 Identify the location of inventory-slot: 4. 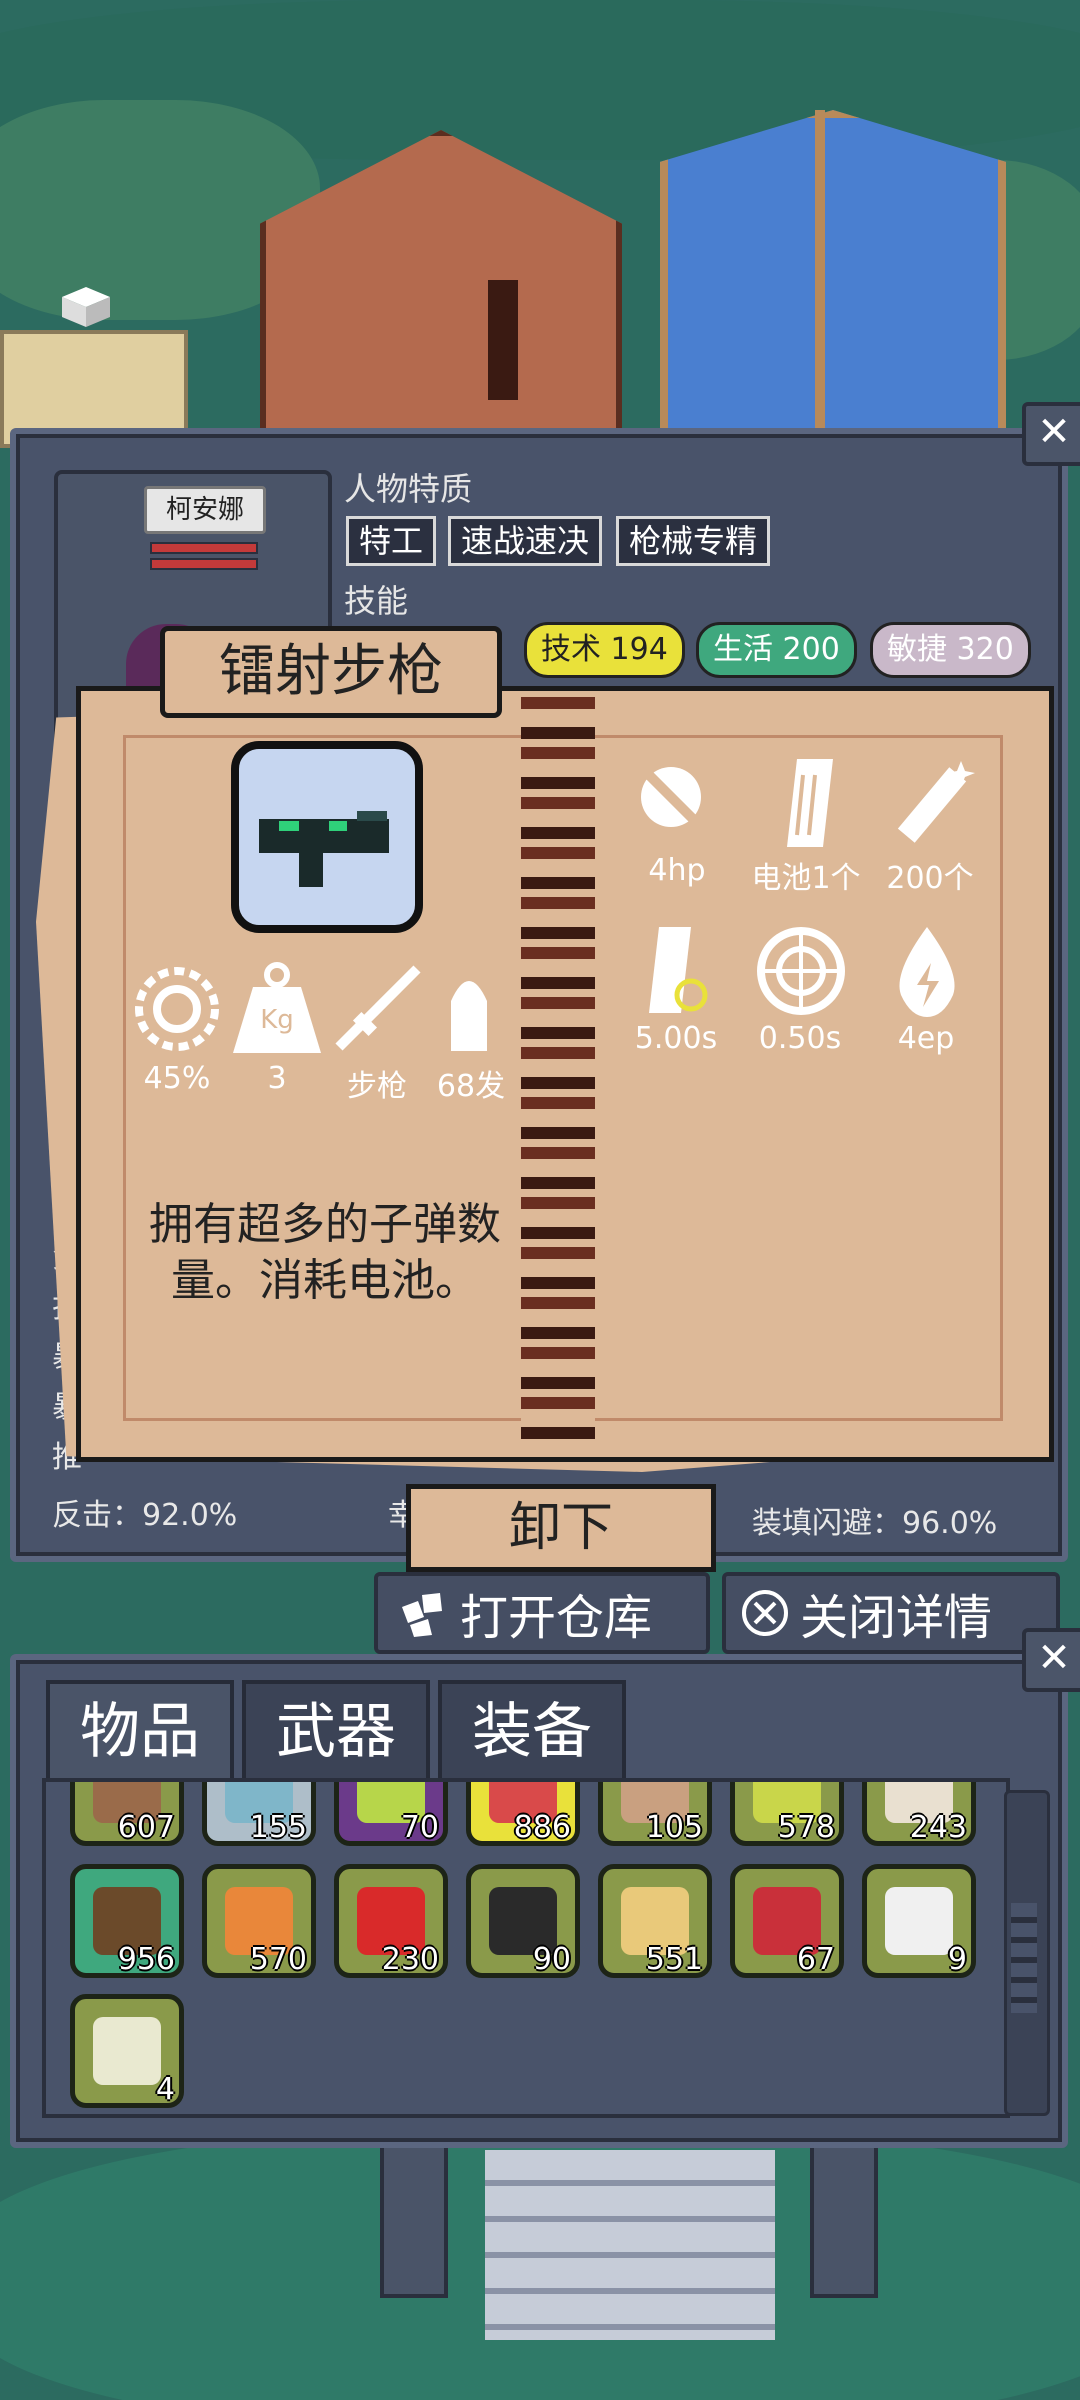
(127, 2051).